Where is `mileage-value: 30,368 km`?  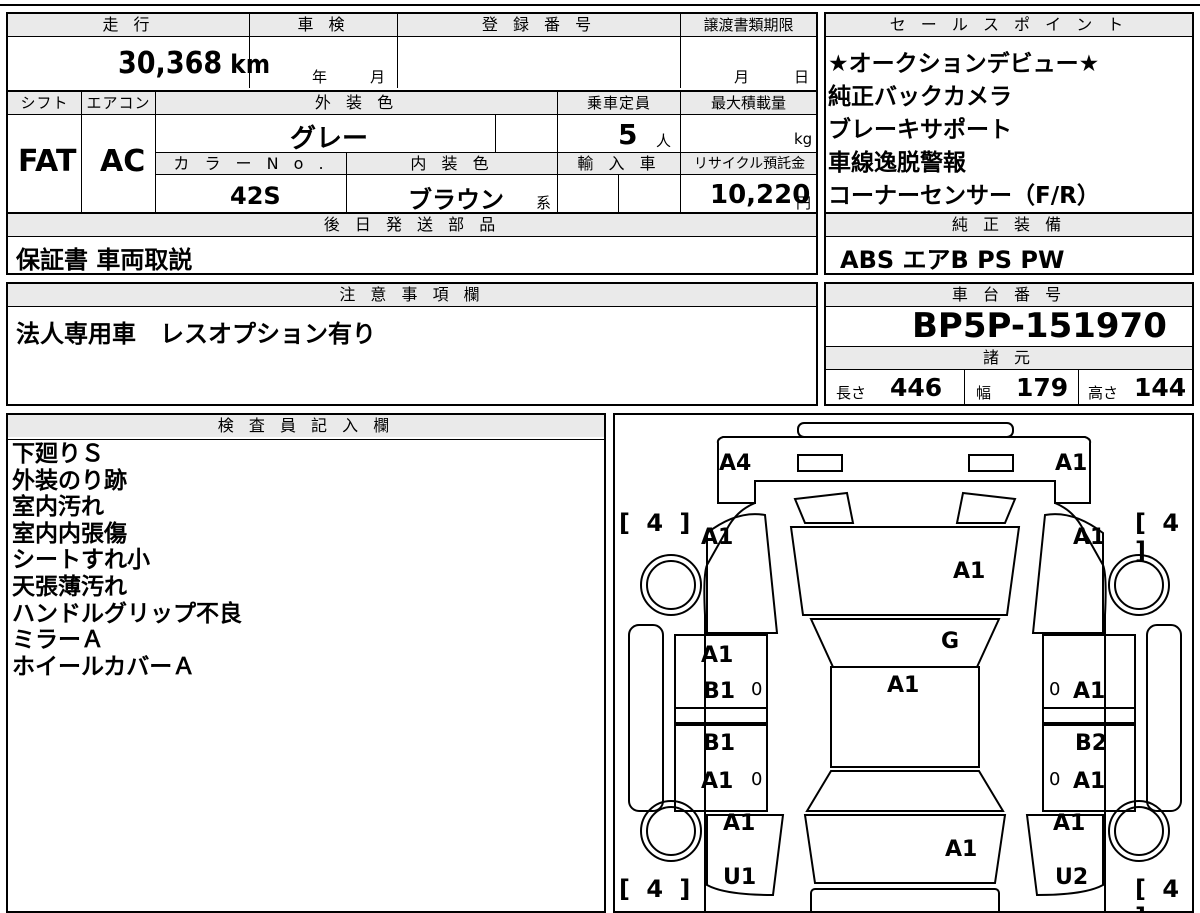 mileage-value: 30,368 km is located at coordinates (194, 63).